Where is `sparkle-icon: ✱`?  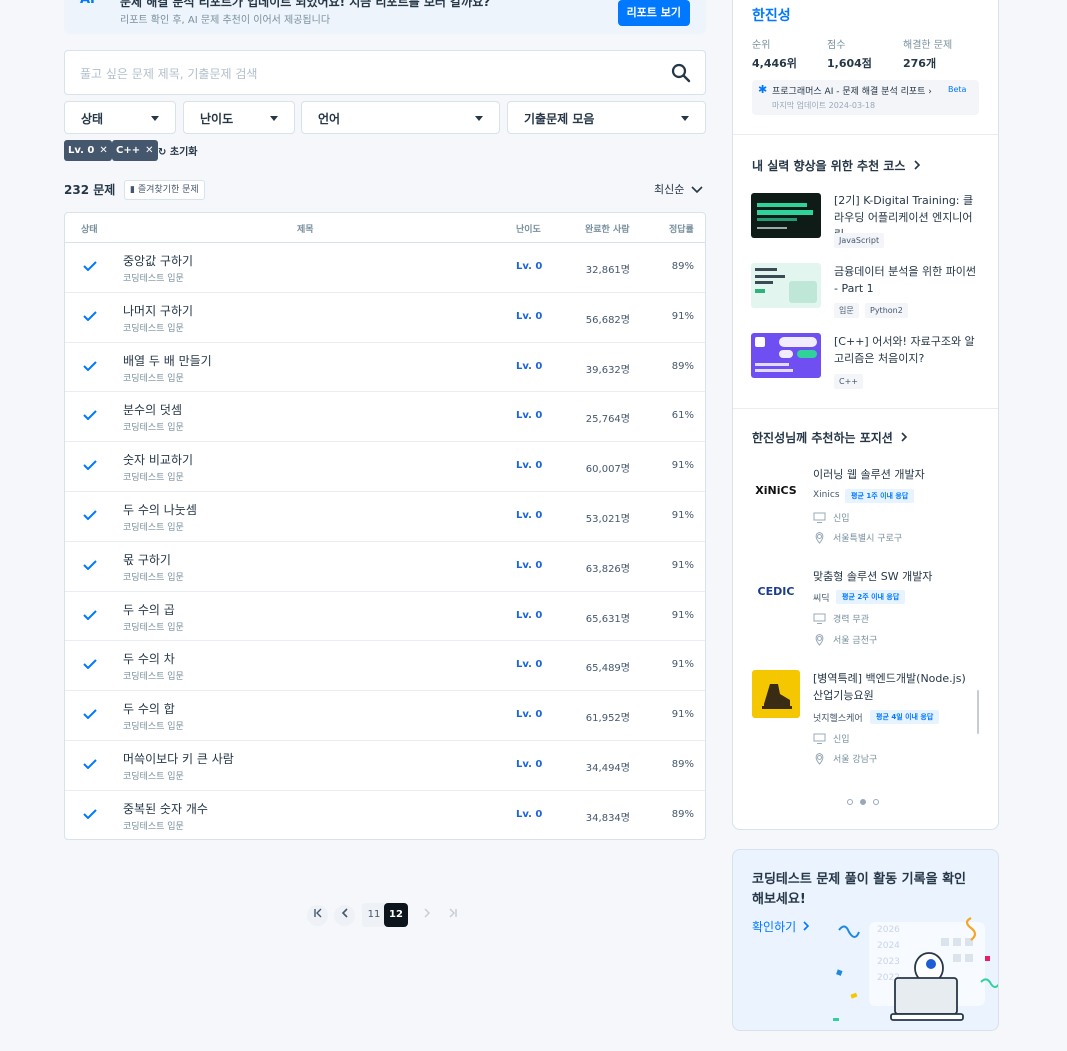 sparkle-icon: ✱ is located at coordinates (763, 89).